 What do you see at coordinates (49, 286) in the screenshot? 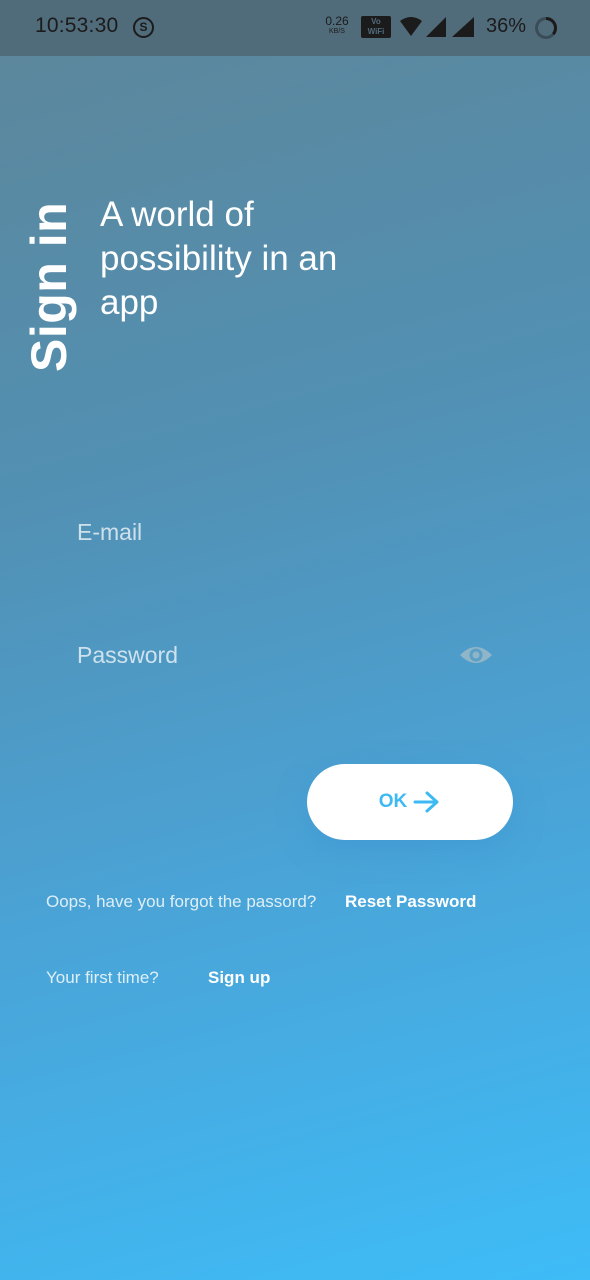
I see `sign-in-title: Sign in` at bounding box center [49, 286].